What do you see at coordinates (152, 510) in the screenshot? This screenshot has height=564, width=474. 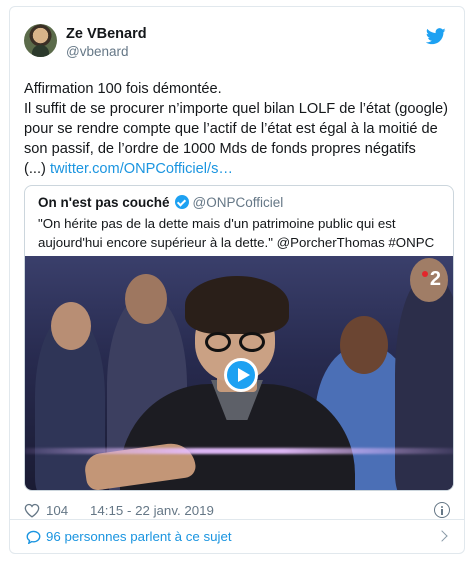 I see `tweet-timestamp: 14:15 - 22 janv. 2019` at bounding box center [152, 510].